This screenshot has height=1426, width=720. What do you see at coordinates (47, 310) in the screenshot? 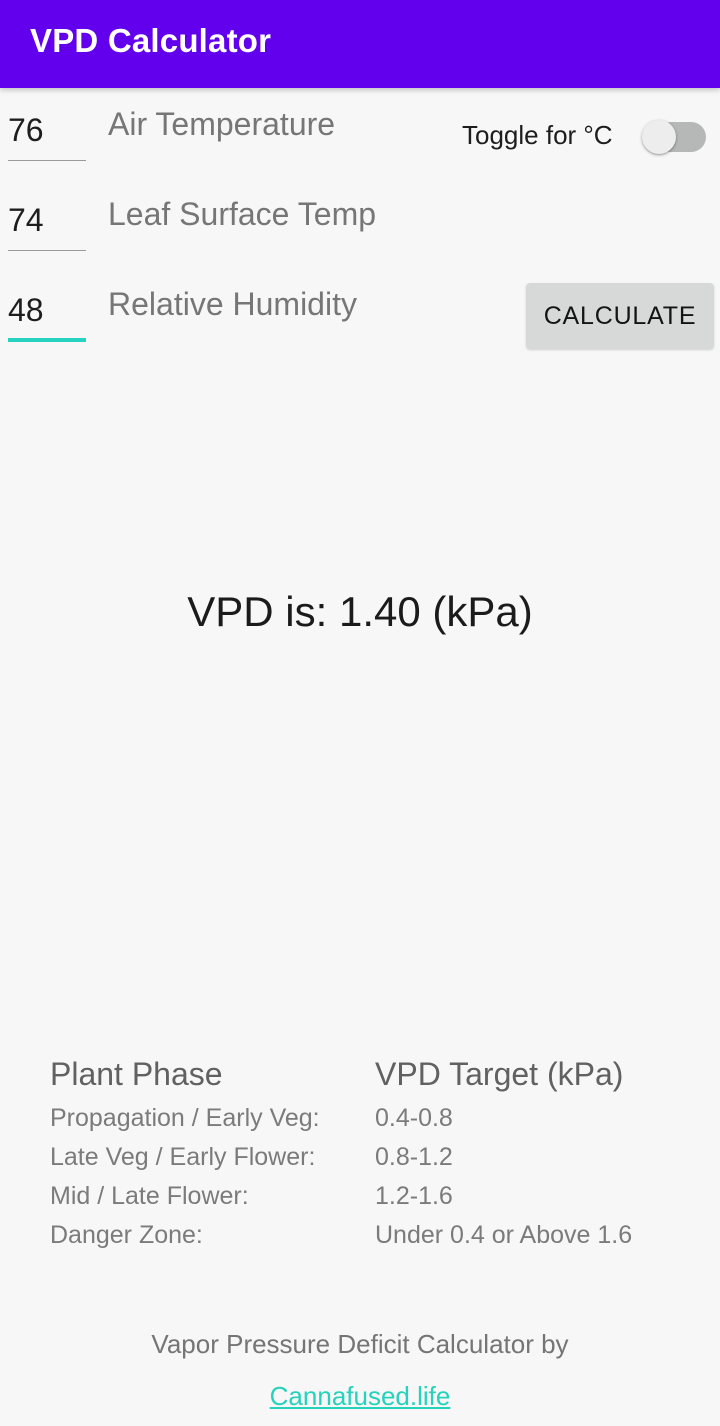
I see `relative-humidity-input` at bounding box center [47, 310].